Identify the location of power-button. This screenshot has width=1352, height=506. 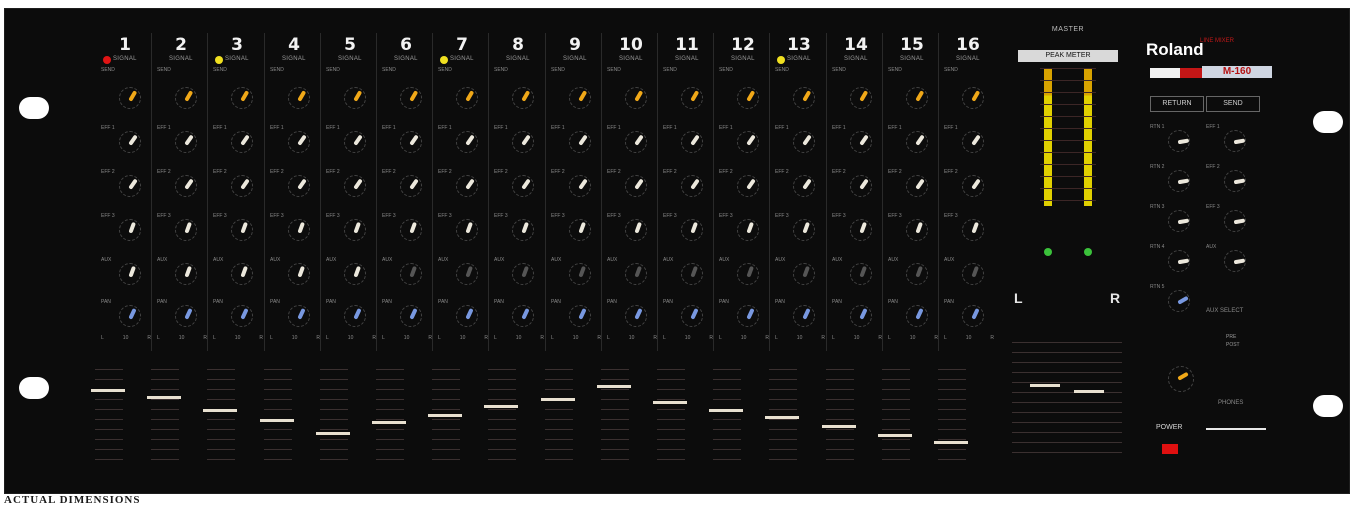
(1170, 449).